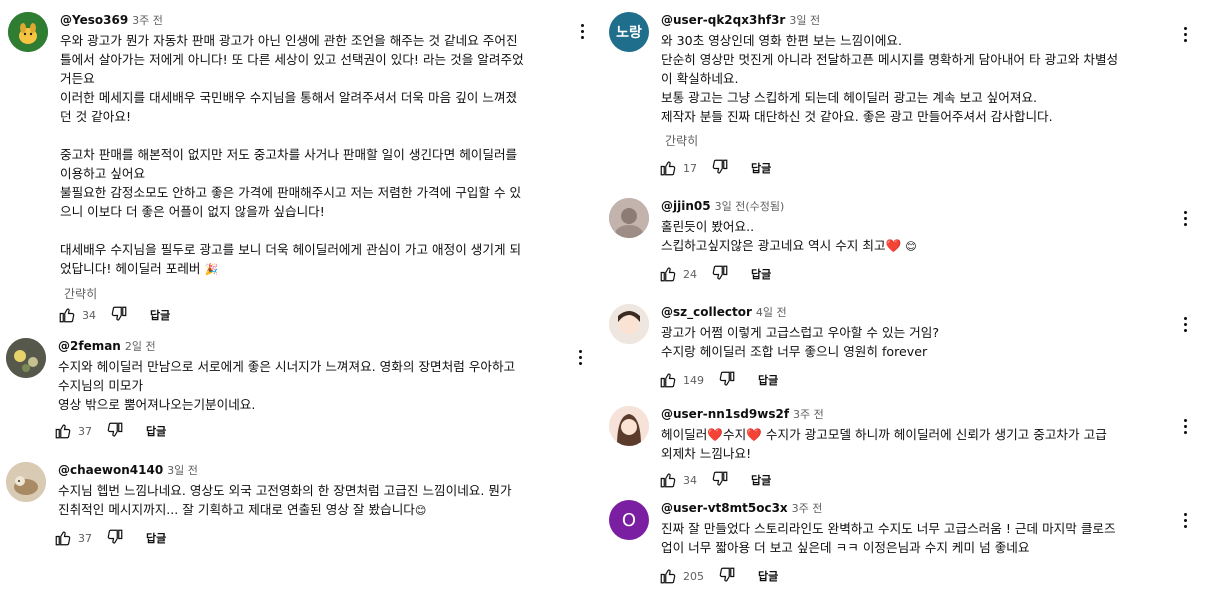 The image size is (1212, 604). What do you see at coordinates (318, 470) in the screenshot?
I see `comment-header: @chaewon4140 3일 전` at bounding box center [318, 470].